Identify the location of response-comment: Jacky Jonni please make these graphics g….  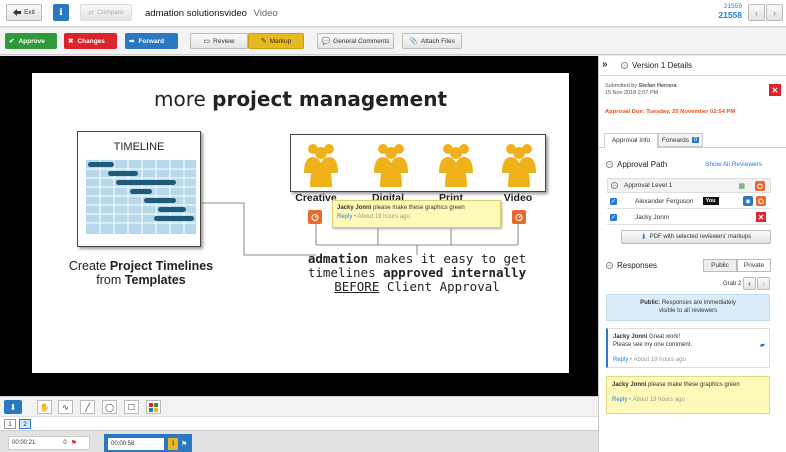
(688, 395).